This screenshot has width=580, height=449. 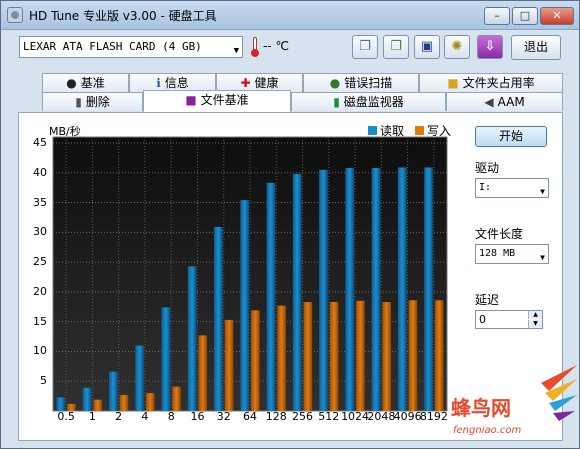 I want to click on exit-button: 退出, so click(x=536, y=47).